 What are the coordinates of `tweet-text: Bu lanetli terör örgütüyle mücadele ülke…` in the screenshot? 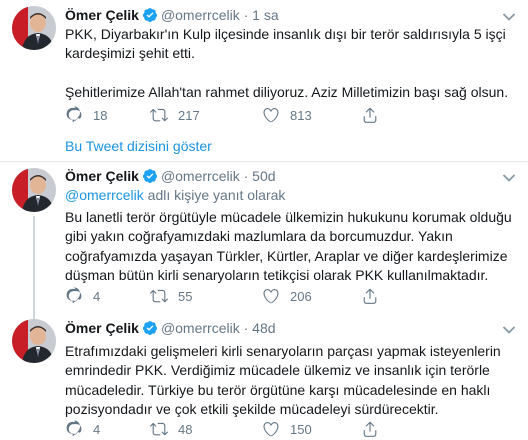 It's located at (291, 246).